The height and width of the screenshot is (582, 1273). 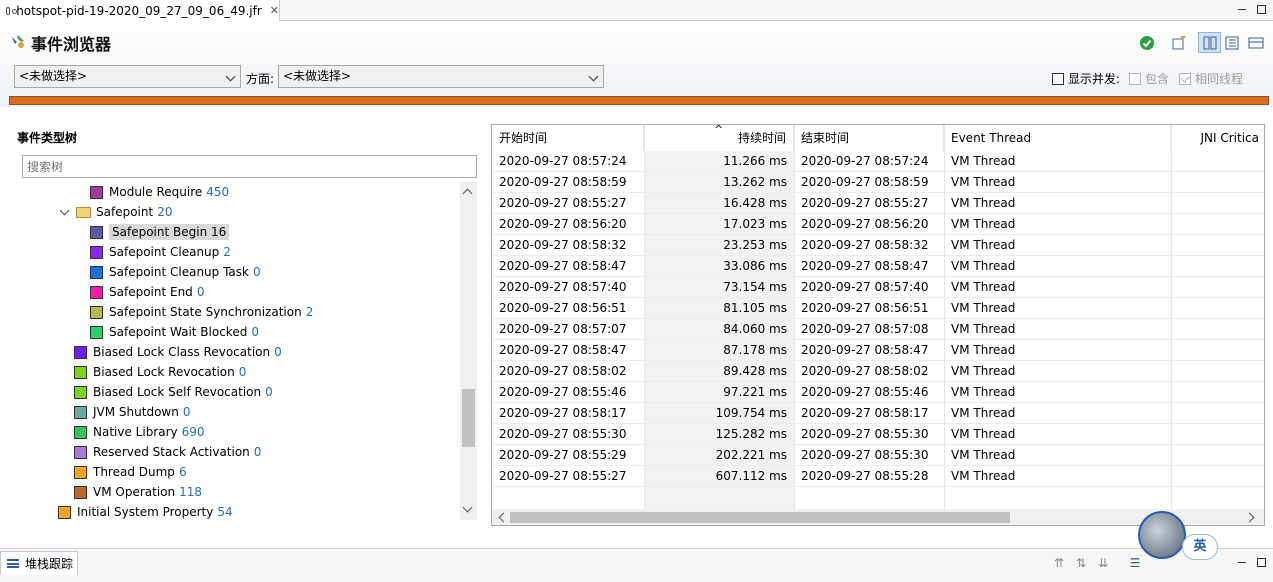 What do you see at coordinates (468, 351) in the screenshot?
I see `tree-scrollbar` at bounding box center [468, 351].